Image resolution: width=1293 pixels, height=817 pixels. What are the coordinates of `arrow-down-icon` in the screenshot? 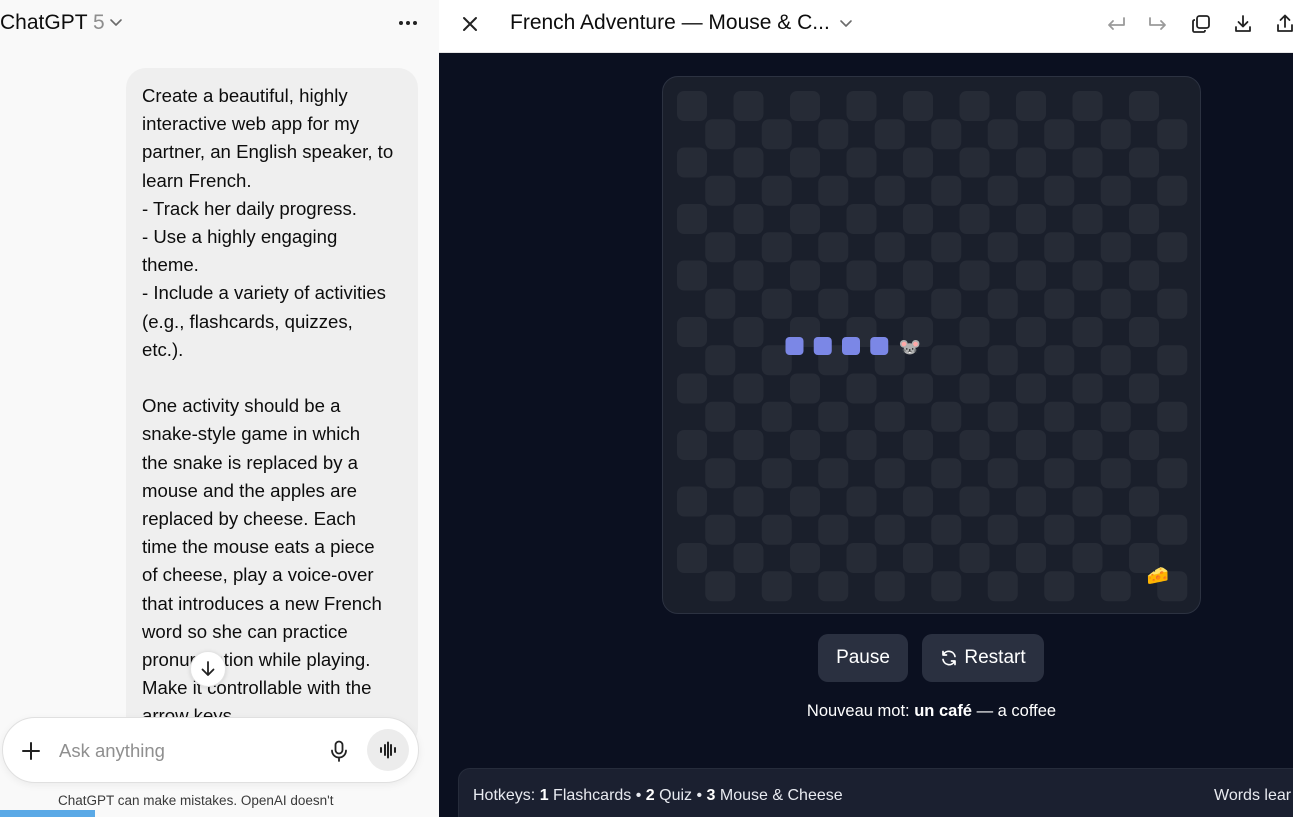 It's located at (208, 668).